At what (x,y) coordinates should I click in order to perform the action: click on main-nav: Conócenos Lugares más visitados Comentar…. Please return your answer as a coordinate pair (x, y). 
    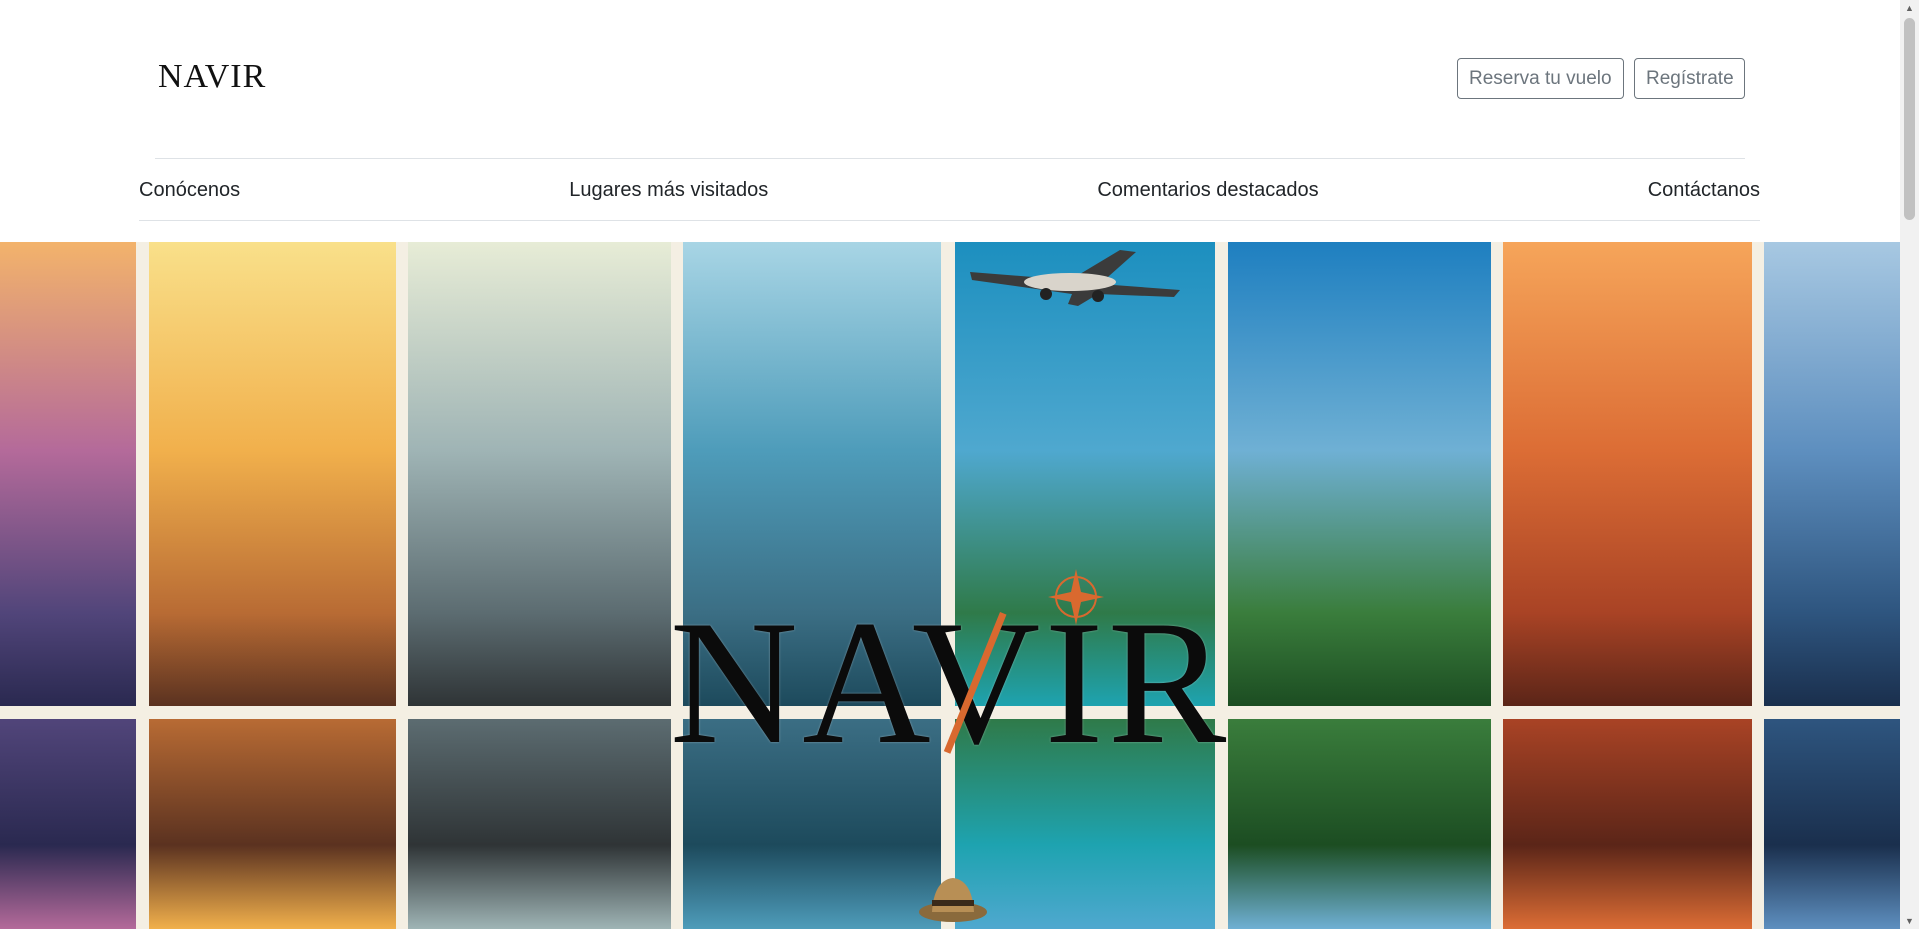
    Looking at the image, I should click on (949, 190).